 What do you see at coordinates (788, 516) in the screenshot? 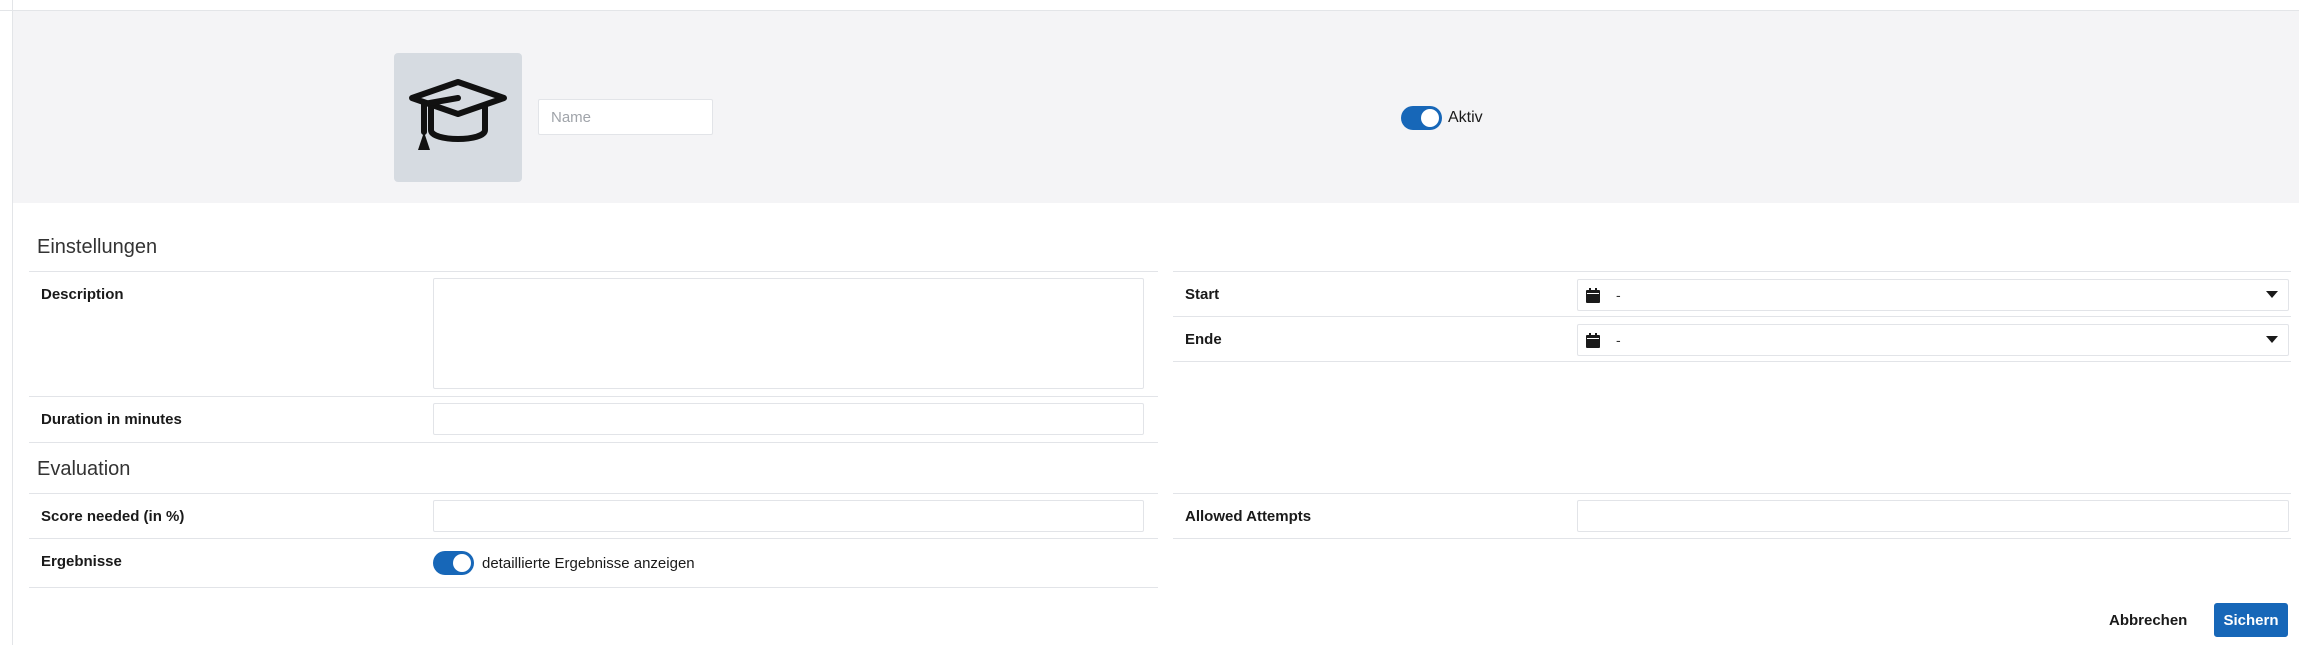
I see `score-input` at bounding box center [788, 516].